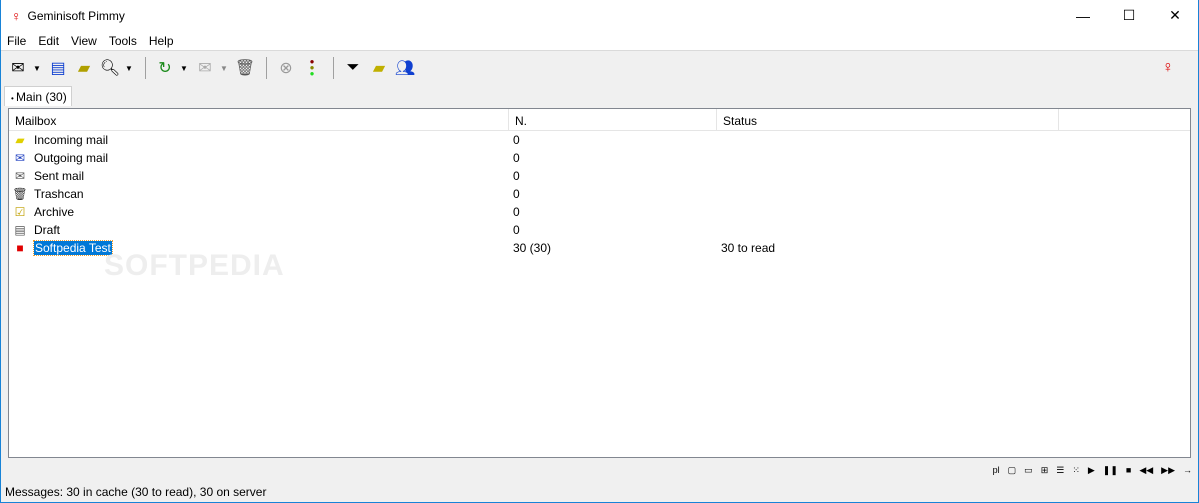 This screenshot has width=1199, height=503. What do you see at coordinates (20, 248) in the screenshot?
I see `account-icon: ■` at bounding box center [20, 248].